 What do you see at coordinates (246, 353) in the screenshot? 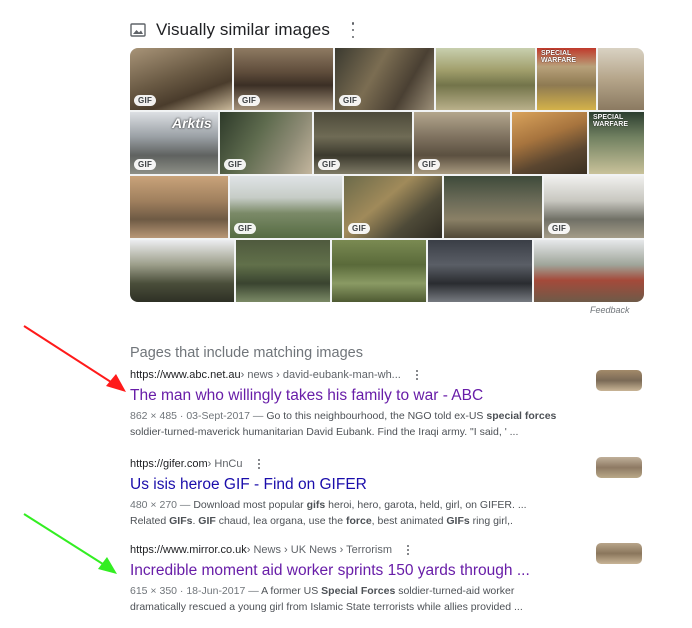
I see `pages-section-title: Pages that include matching images` at bounding box center [246, 353].